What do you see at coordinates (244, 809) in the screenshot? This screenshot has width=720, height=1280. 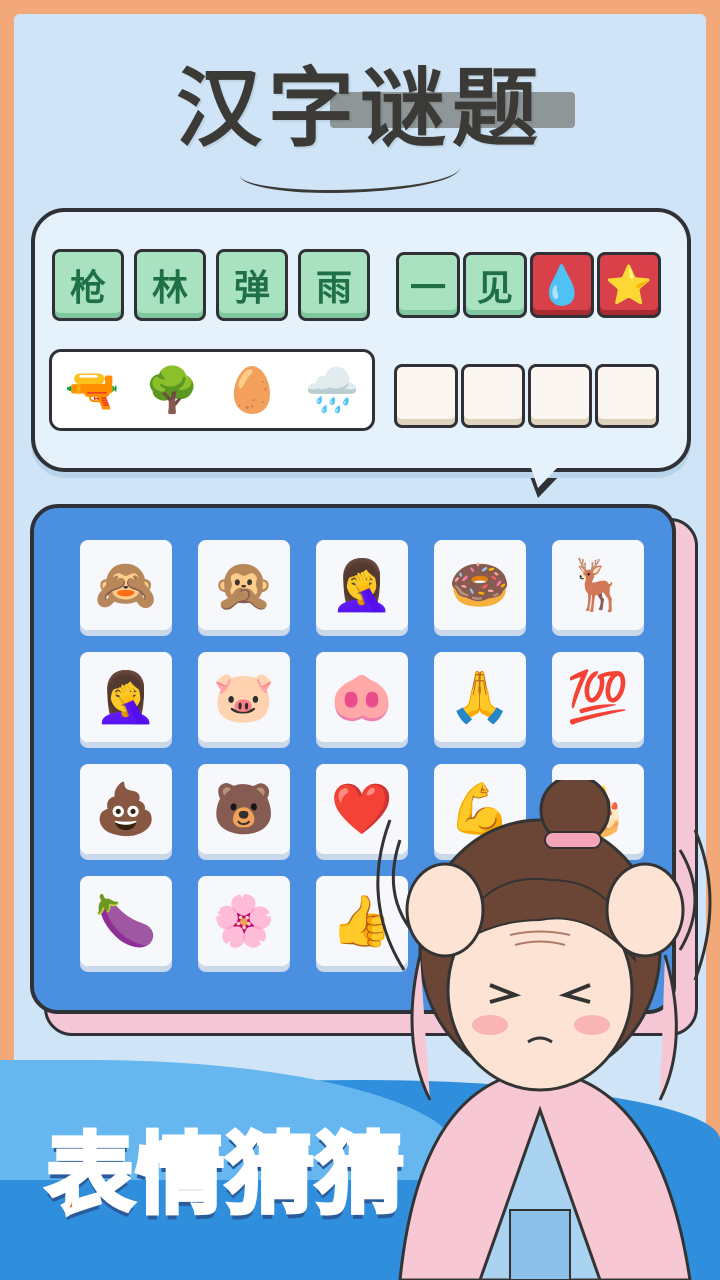 I see `emoji-option: 🐻` at bounding box center [244, 809].